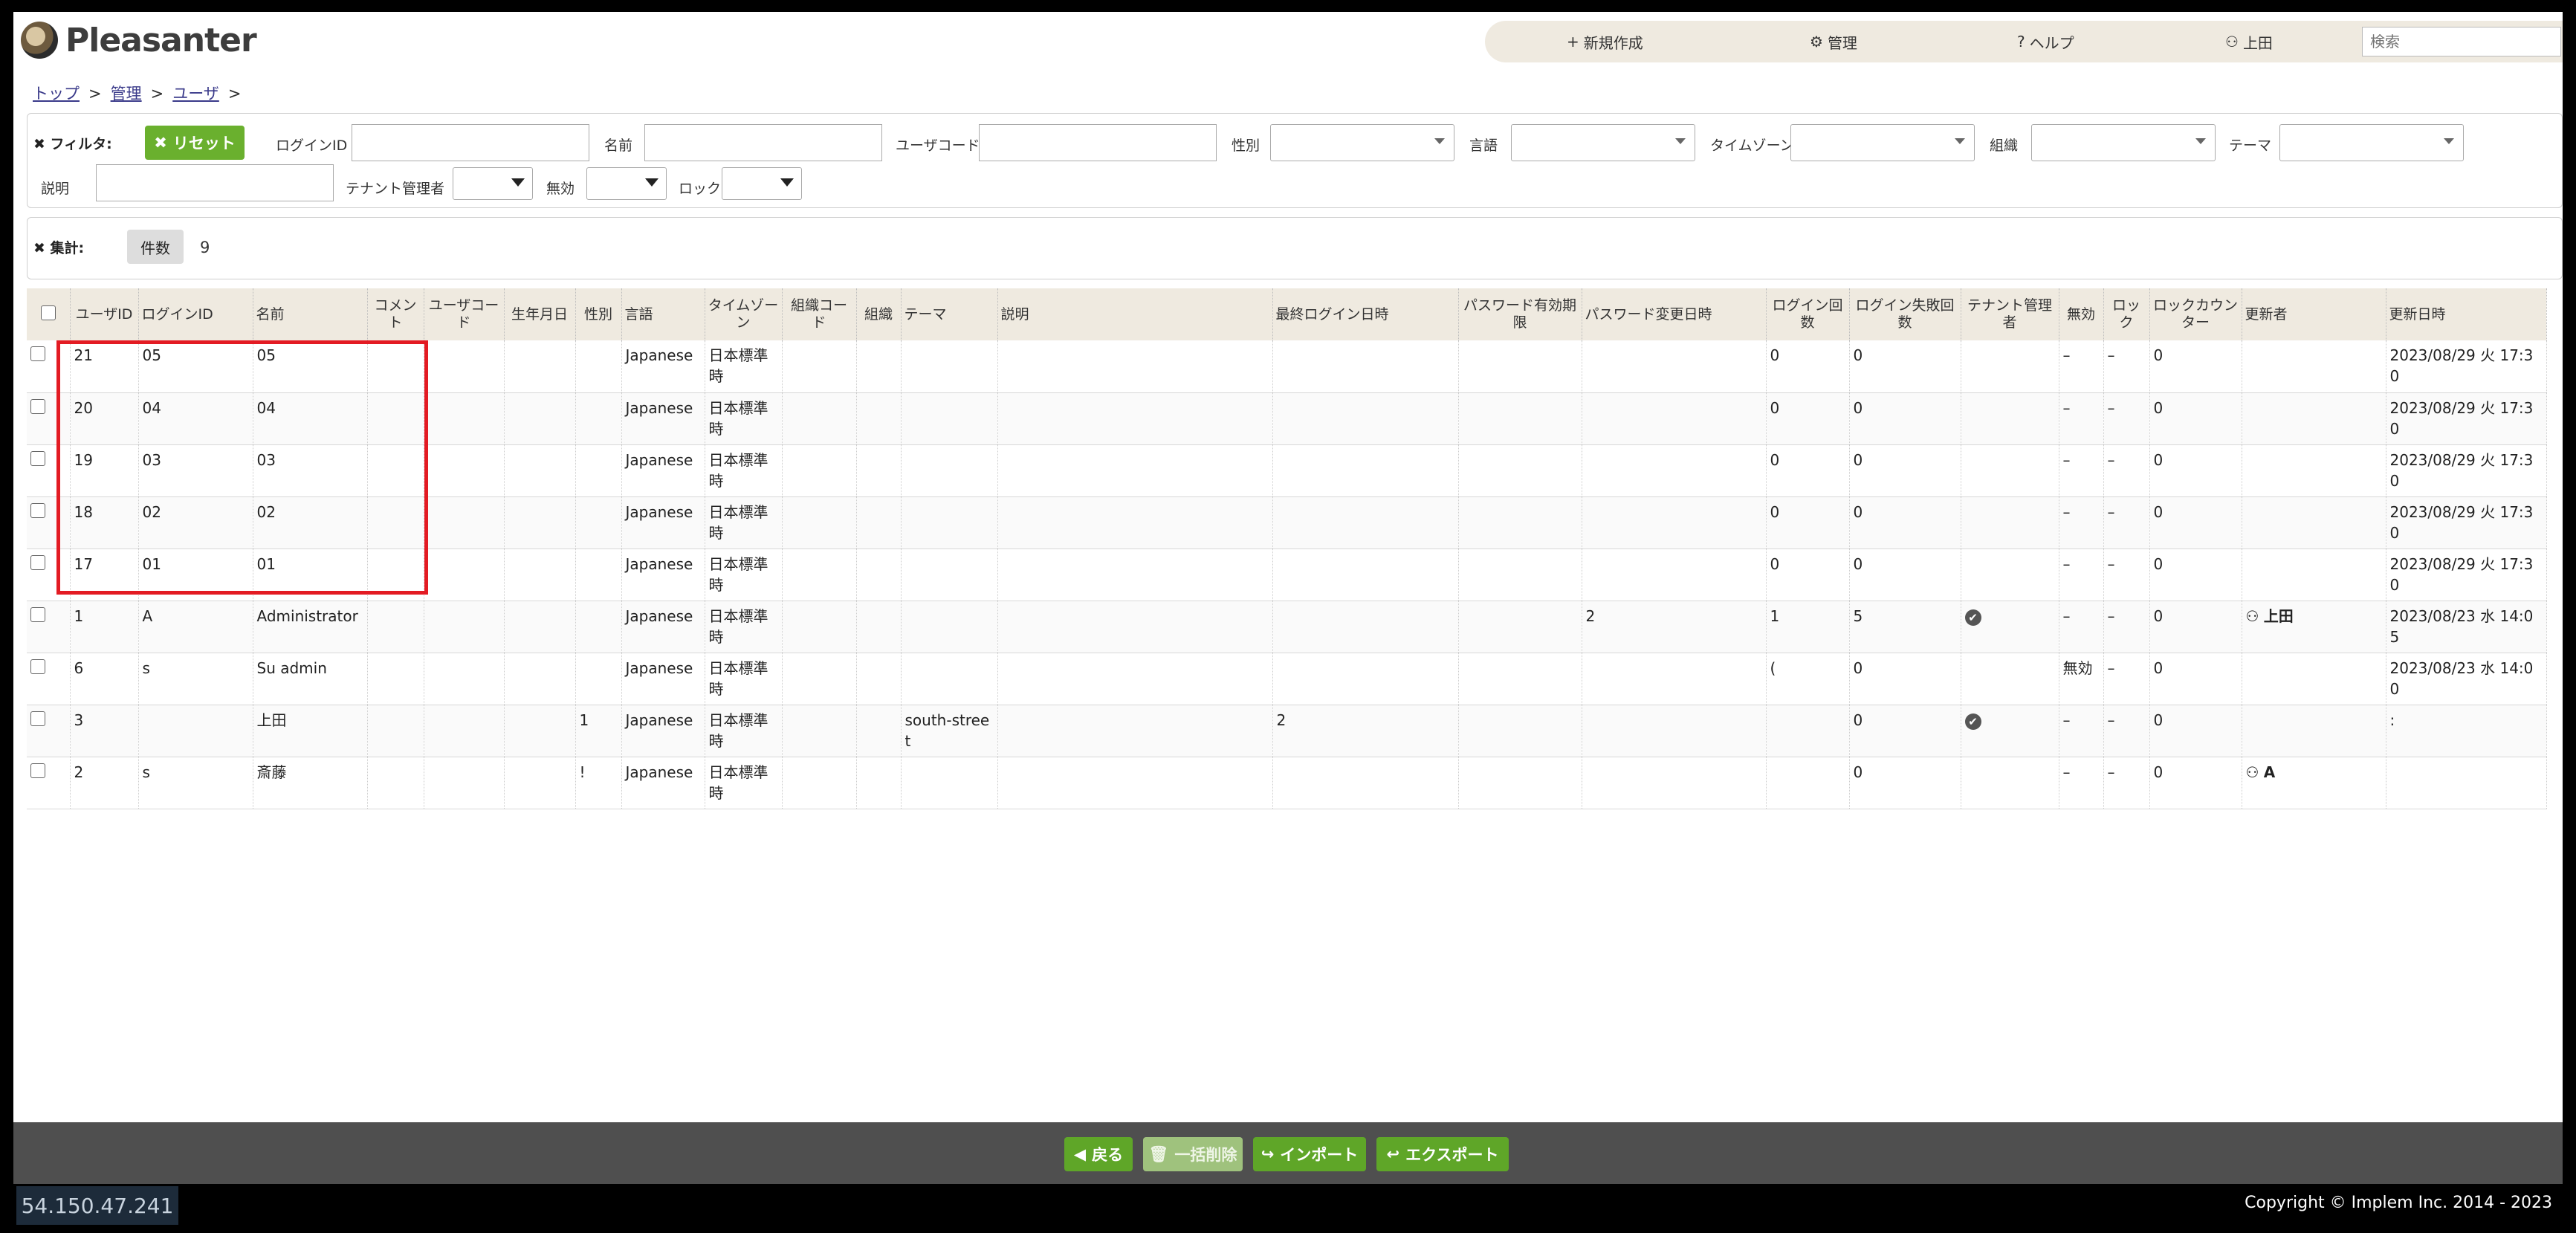 This screenshot has height=1233, width=2576. I want to click on app-logo: Pleasanter, so click(139, 40).